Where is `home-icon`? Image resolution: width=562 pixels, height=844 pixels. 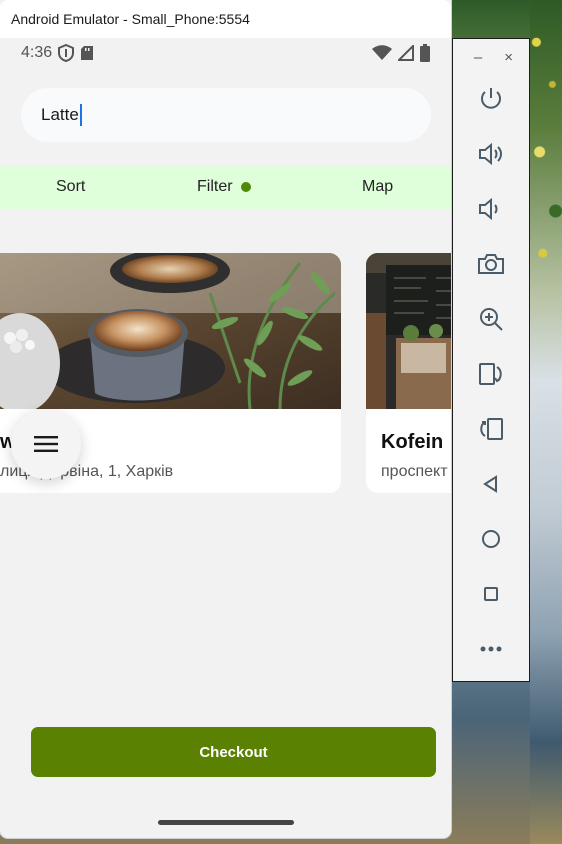
home-icon is located at coordinates (491, 539).